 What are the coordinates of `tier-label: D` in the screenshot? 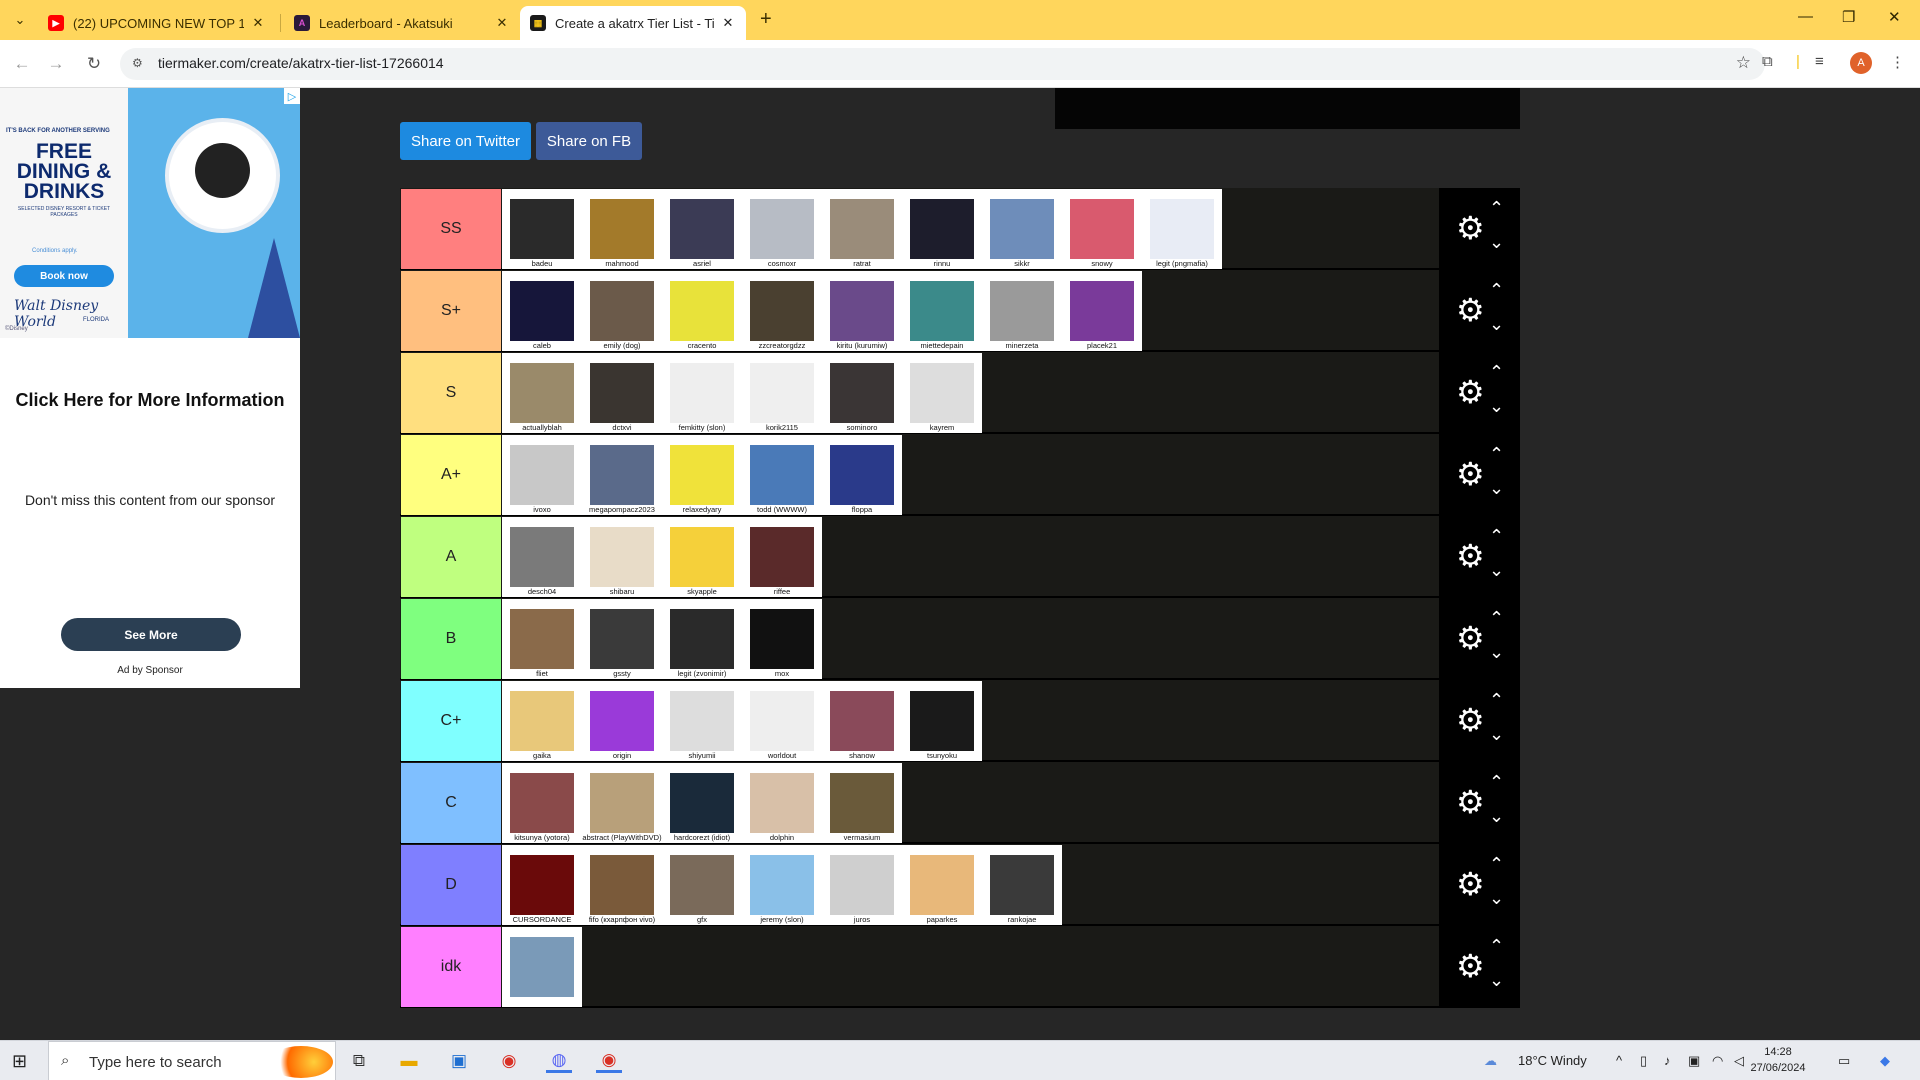 It's located at (451, 885).